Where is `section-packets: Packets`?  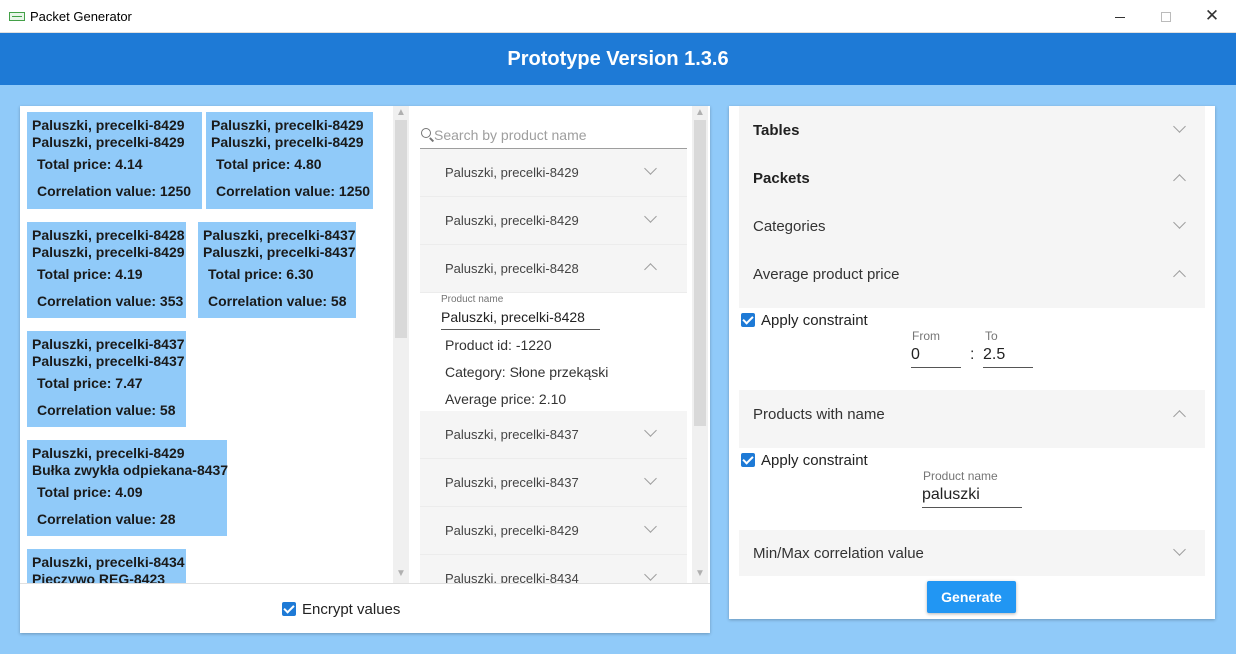 section-packets: Packets is located at coordinates (972, 178).